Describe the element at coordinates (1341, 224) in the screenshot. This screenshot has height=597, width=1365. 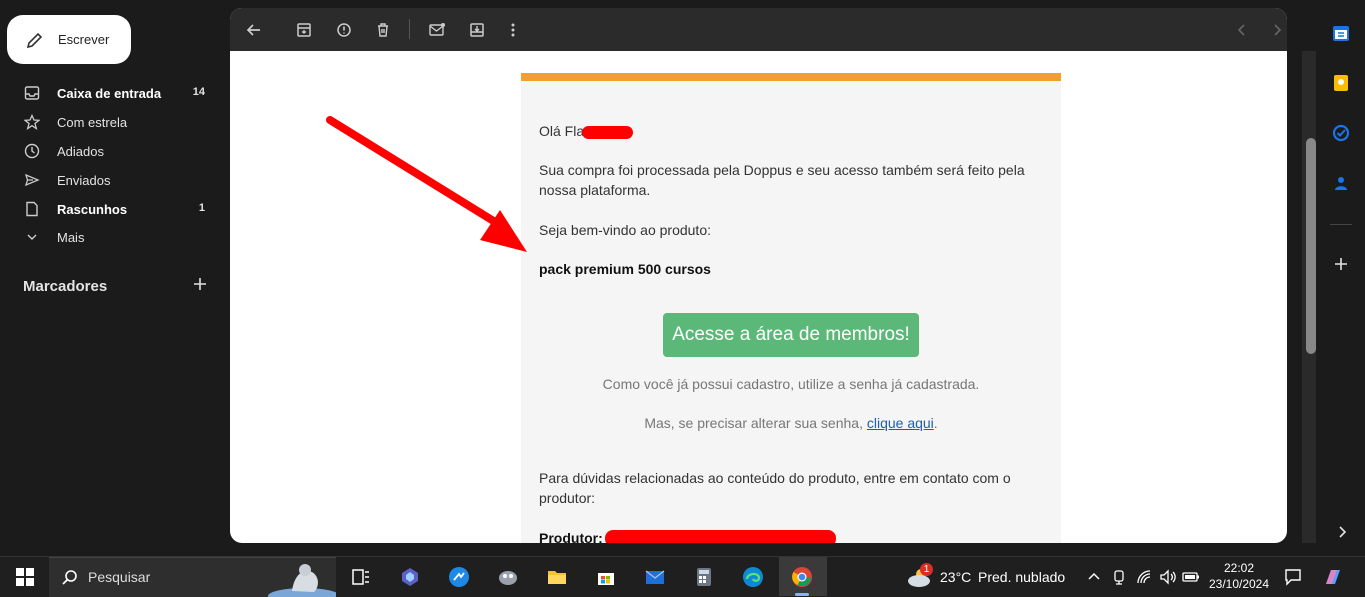
I see `rail-divider` at that location.